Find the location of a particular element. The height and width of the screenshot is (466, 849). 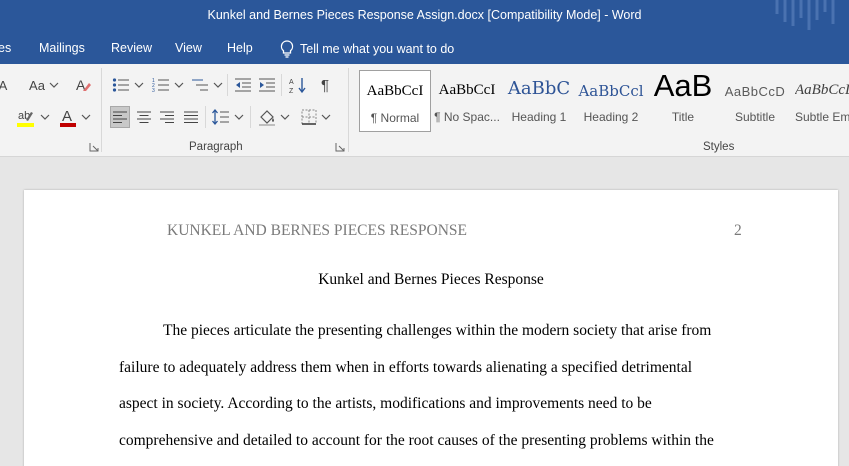

font-color-button: A is located at coordinates (75, 117).